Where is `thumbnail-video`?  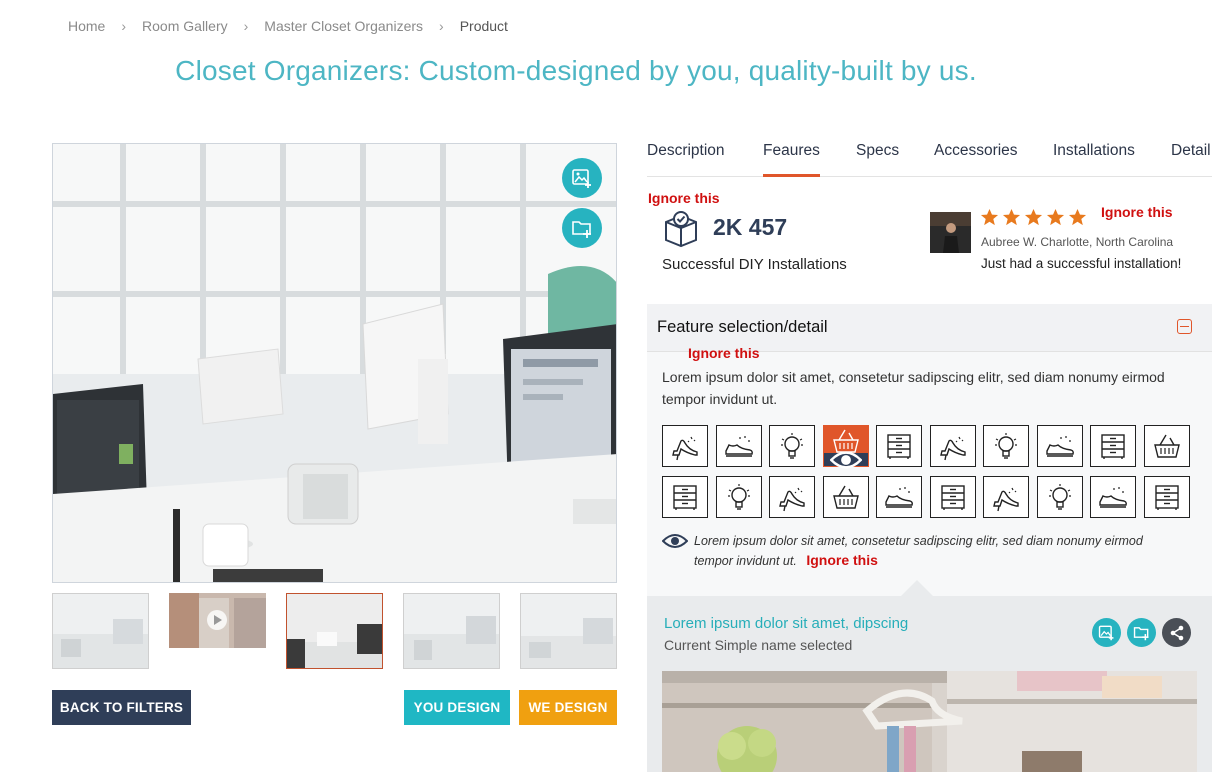
thumbnail-video is located at coordinates (217, 620).